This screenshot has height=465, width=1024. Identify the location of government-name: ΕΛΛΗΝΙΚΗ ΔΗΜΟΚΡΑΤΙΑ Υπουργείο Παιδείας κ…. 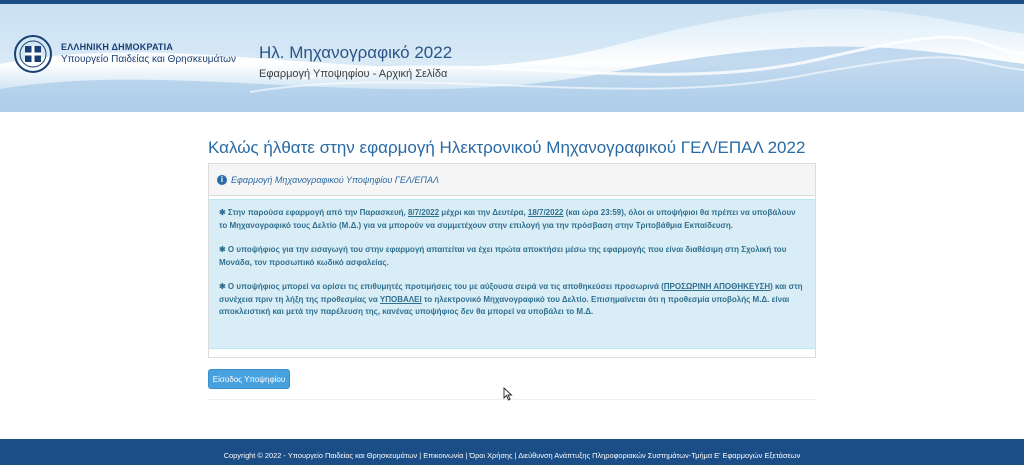
(148, 53).